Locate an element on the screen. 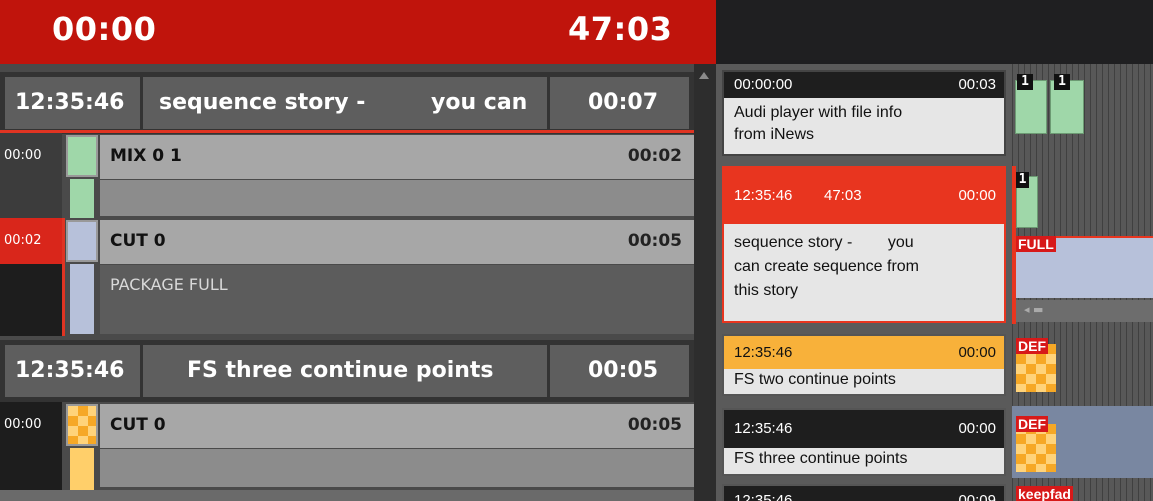 This screenshot has height=501, width=1153. card-header: 12:35:46 00:09 is located at coordinates (864, 493).